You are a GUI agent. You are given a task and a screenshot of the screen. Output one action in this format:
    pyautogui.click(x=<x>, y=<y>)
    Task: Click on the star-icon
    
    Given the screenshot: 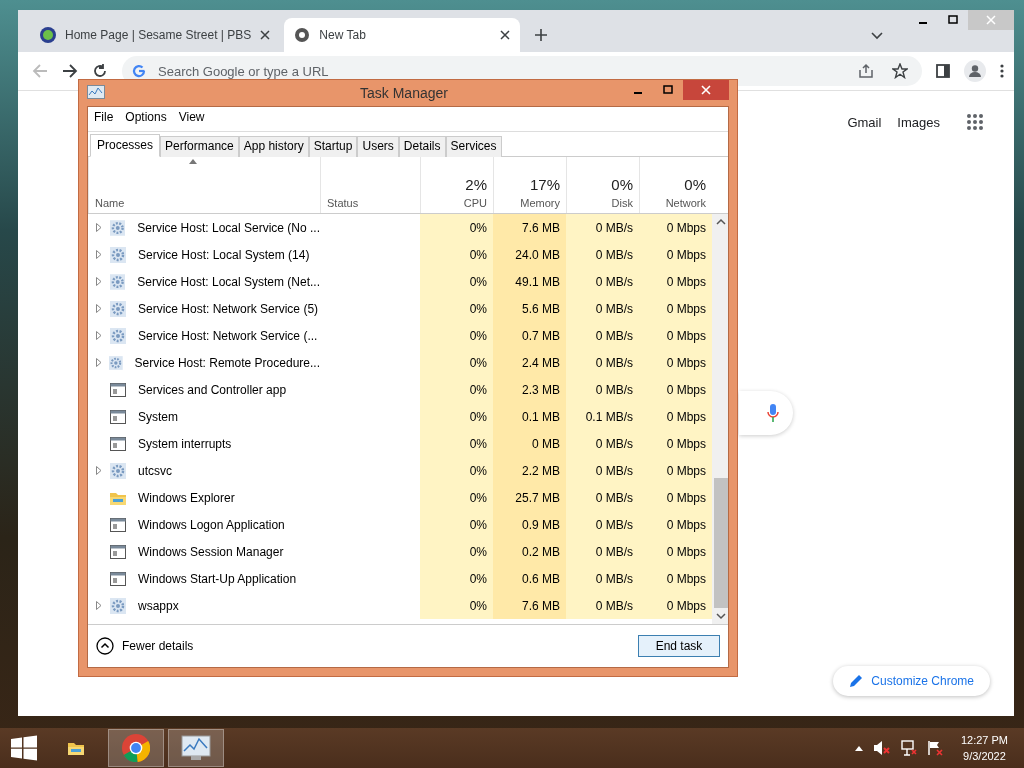 What is the action you would take?
    pyautogui.click(x=900, y=71)
    